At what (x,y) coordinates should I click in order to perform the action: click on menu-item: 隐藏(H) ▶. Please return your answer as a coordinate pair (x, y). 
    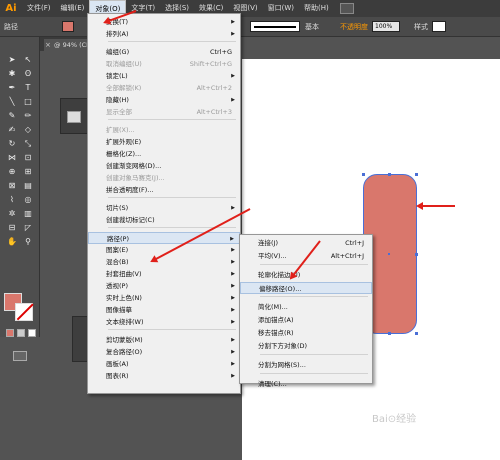
    Looking at the image, I should click on (164, 100).